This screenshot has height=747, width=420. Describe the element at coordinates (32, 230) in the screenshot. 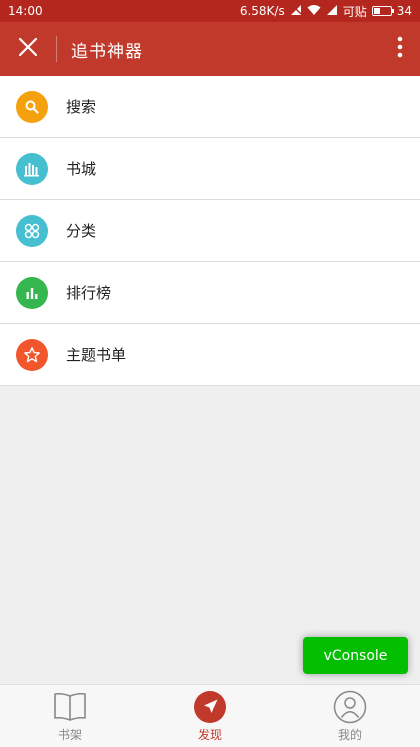

I see `category-icon` at that location.